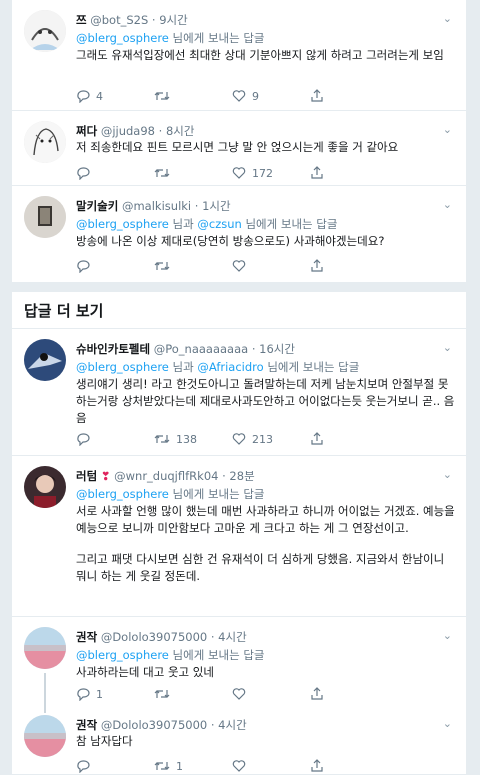  Describe the element at coordinates (230, 367) in the screenshot. I see `mention-link: @Afriacidro` at that location.